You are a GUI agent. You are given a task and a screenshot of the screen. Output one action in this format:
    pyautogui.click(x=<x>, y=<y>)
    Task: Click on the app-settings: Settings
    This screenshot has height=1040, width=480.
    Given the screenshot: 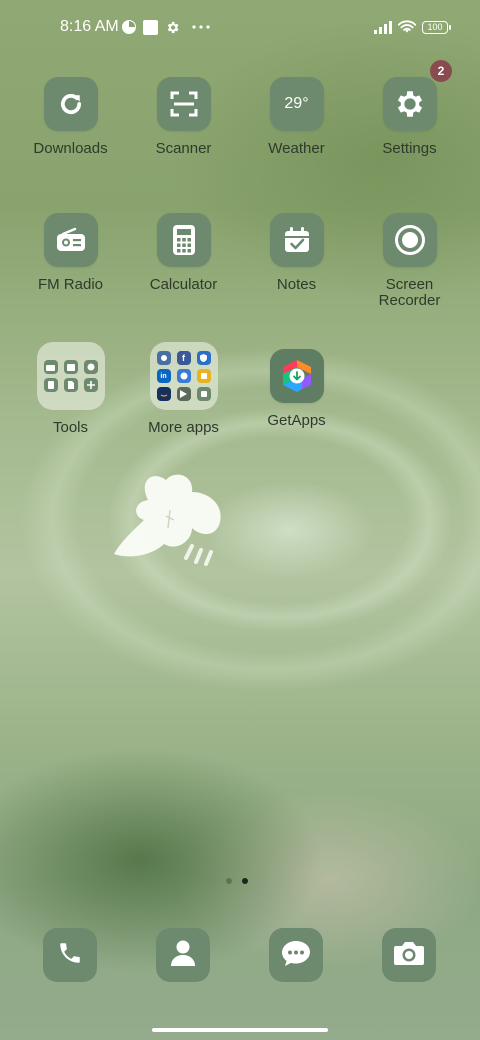 What is the action you would take?
    pyautogui.click(x=409, y=117)
    